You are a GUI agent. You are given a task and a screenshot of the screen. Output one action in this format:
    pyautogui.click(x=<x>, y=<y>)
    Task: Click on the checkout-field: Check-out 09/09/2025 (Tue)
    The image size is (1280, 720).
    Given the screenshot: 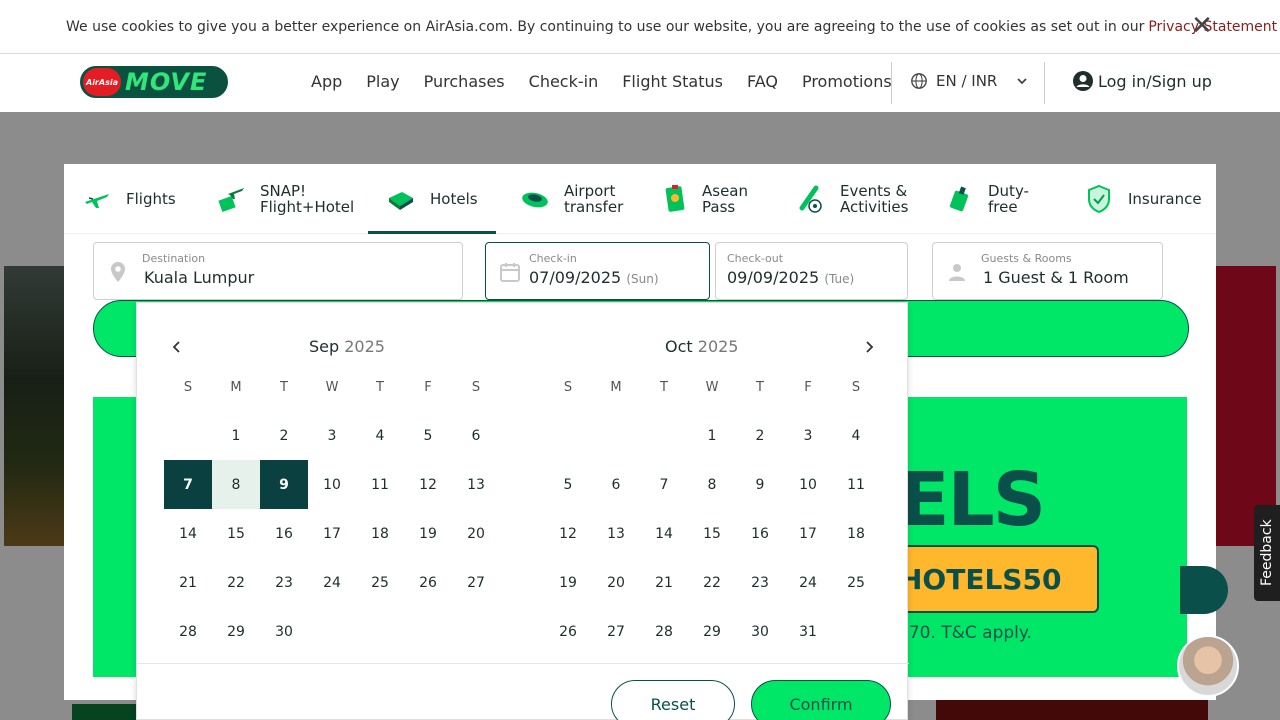 What is the action you would take?
    pyautogui.click(x=811, y=271)
    